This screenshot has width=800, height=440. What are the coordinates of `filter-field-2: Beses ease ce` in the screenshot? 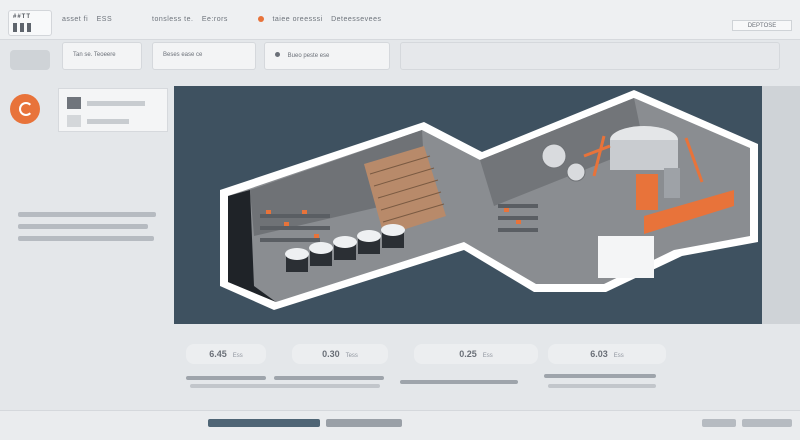 It's located at (204, 56).